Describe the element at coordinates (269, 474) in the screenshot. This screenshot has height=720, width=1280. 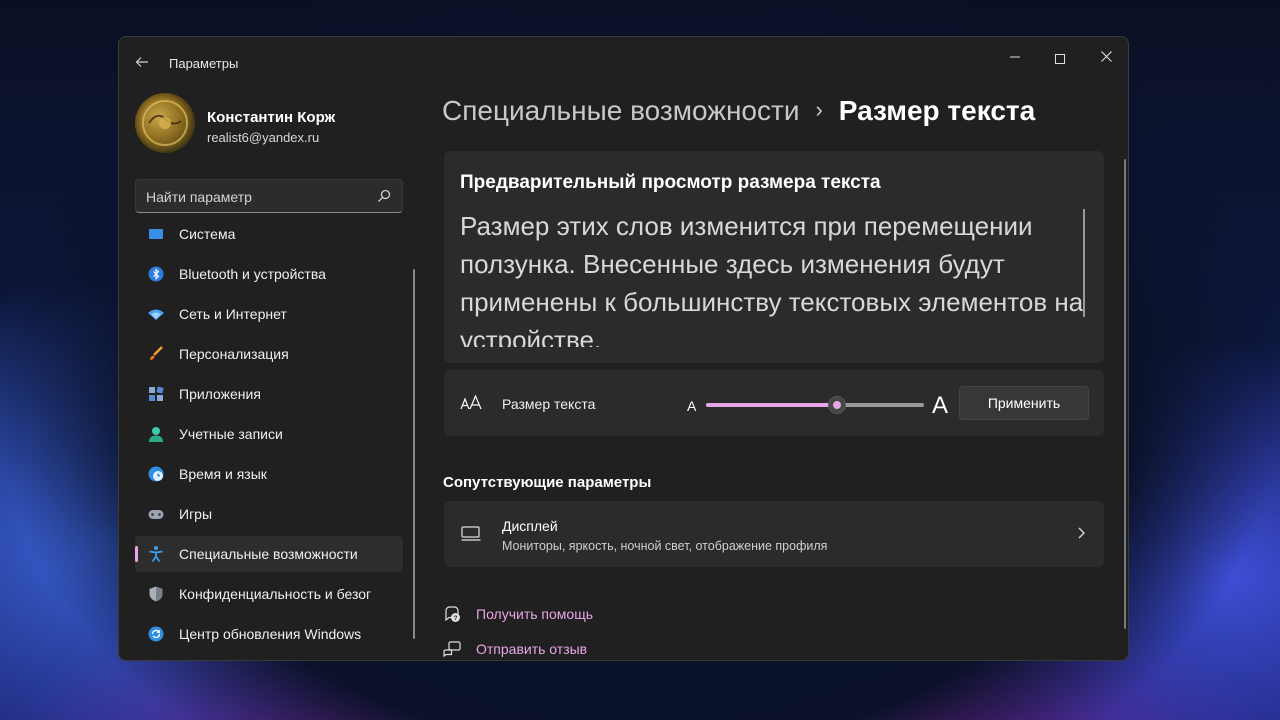
I see `sidebar-item-time-language: Время и язык` at that location.